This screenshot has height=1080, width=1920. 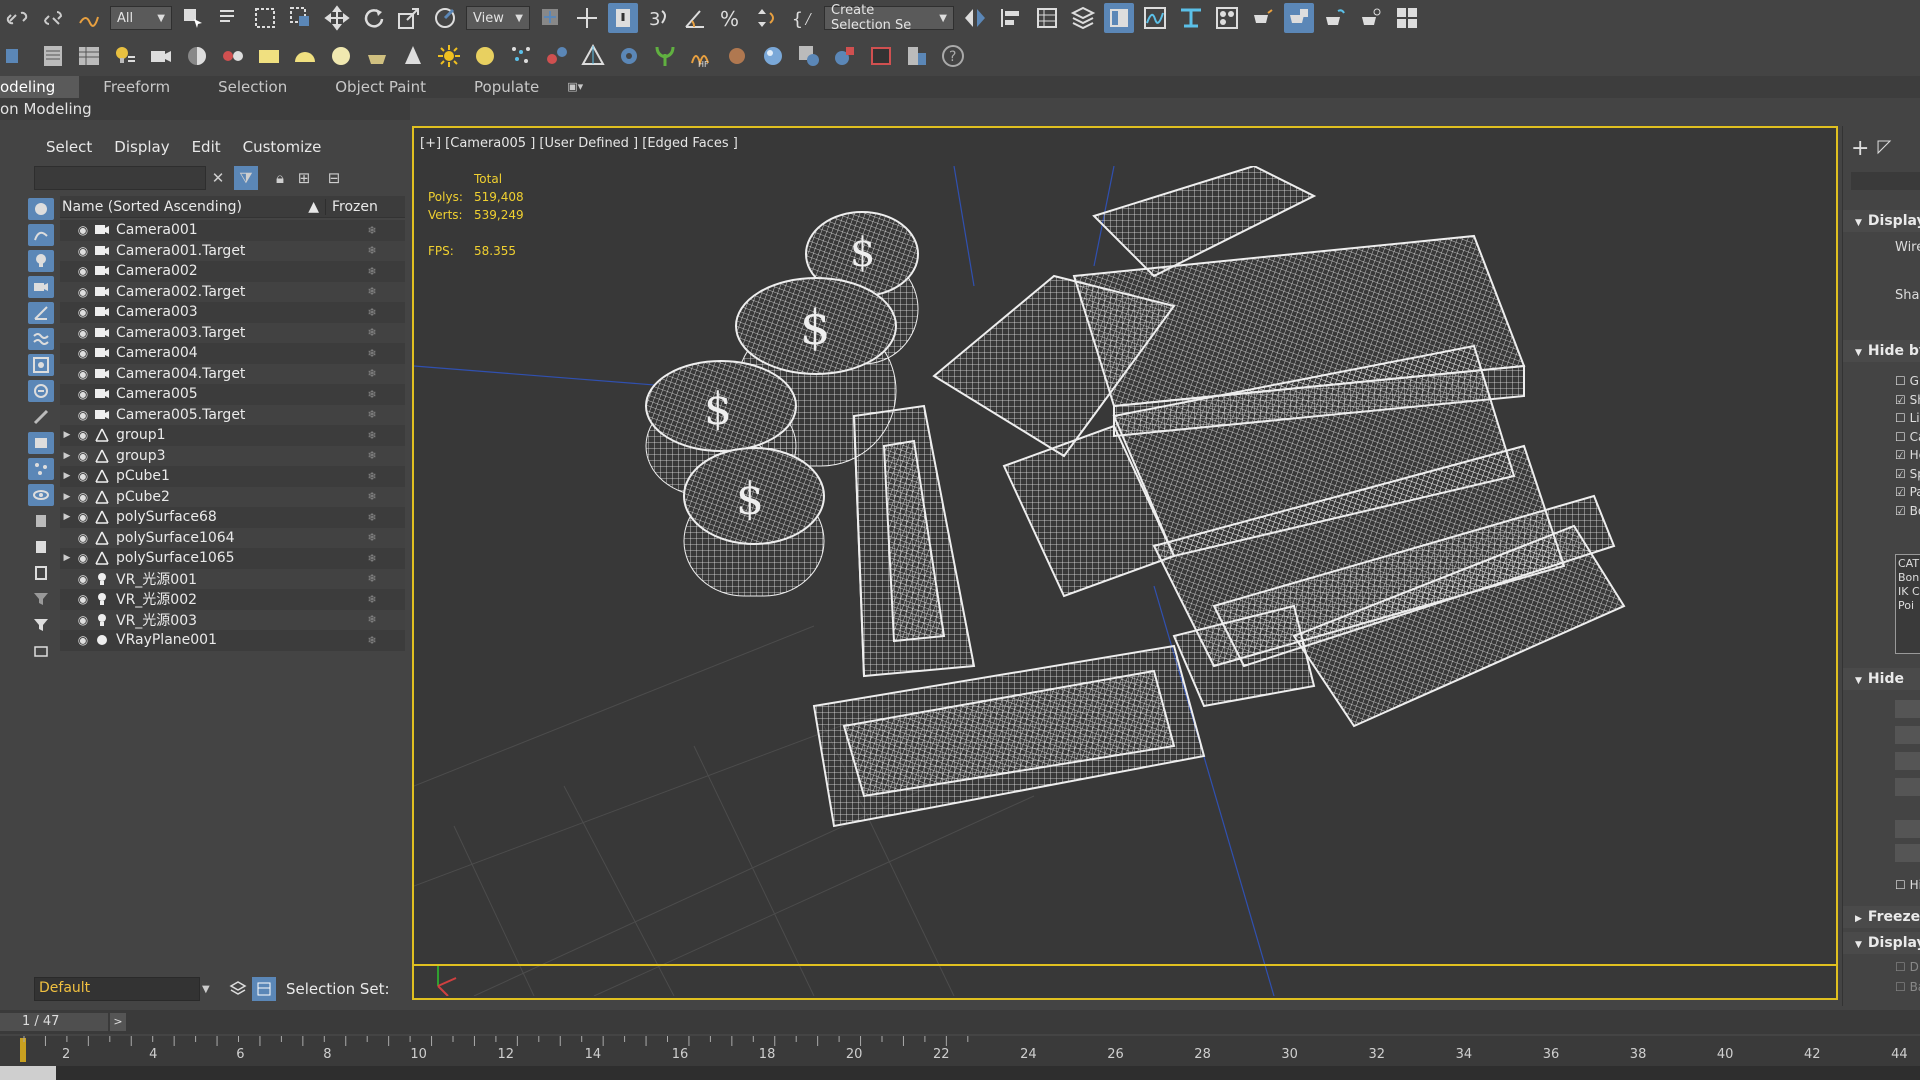 I want to click on display-shapes-icon, so click(x=41, y=235).